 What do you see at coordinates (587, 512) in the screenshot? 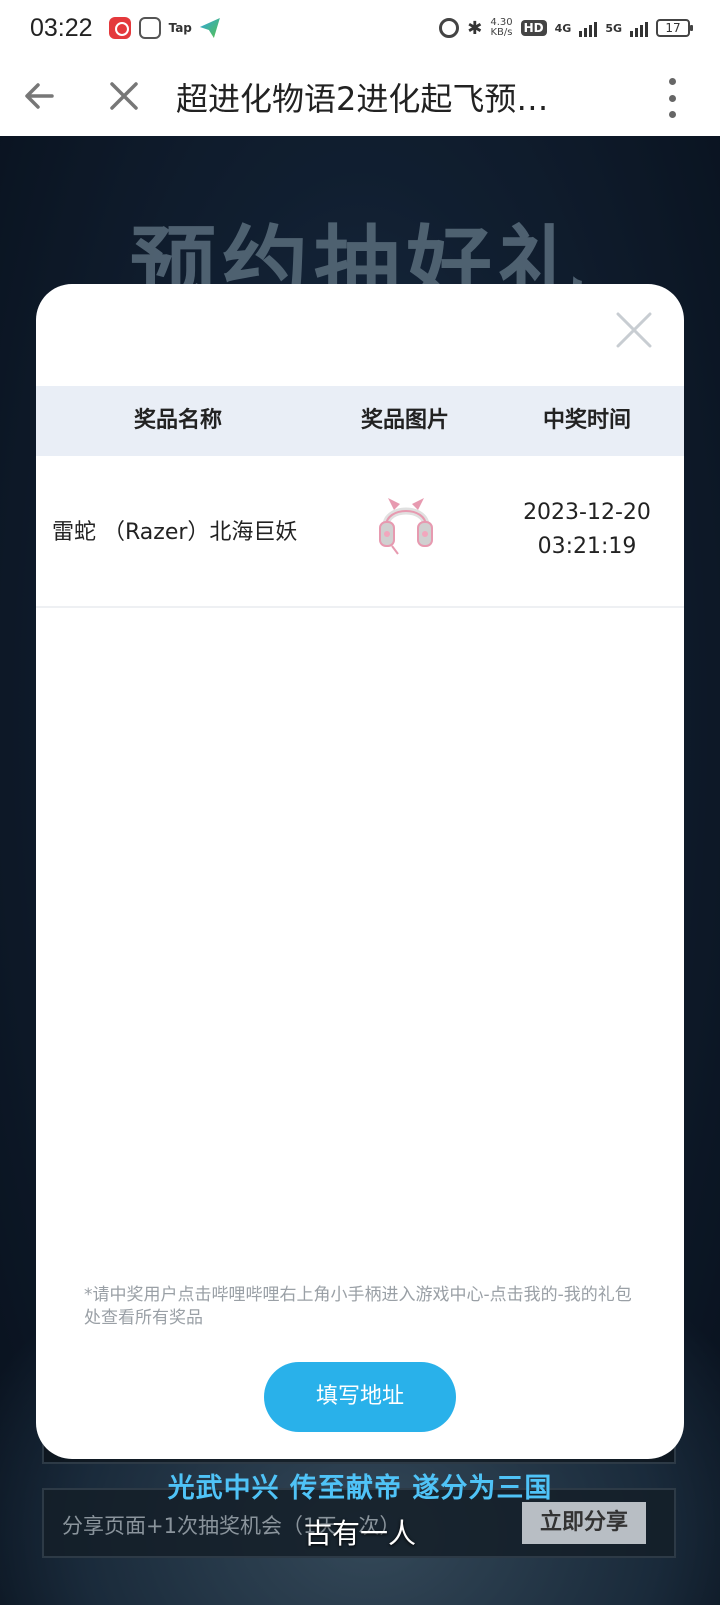
I see `win-date: 2023-12-20` at bounding box center [587, 512].